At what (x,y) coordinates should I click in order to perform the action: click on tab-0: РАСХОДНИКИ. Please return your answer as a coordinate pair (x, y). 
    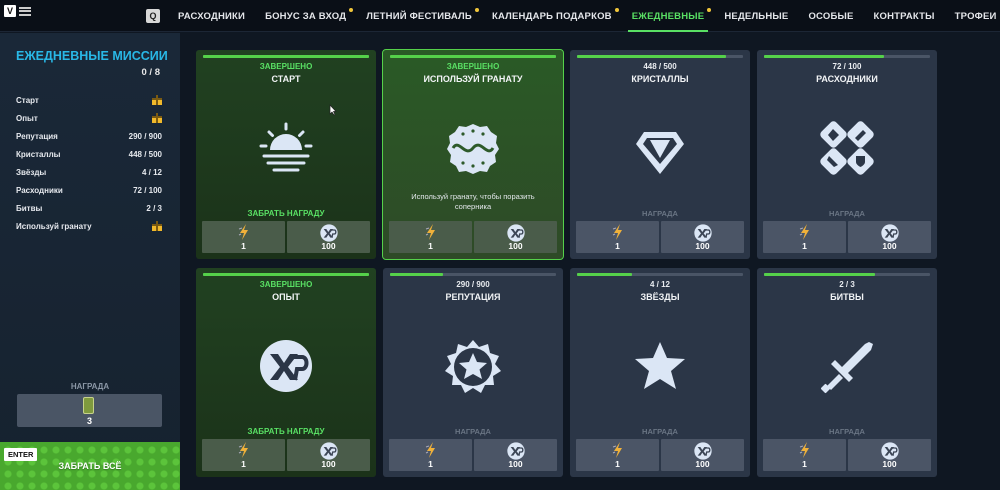
    Looking at the image, I should click on (211, 16).